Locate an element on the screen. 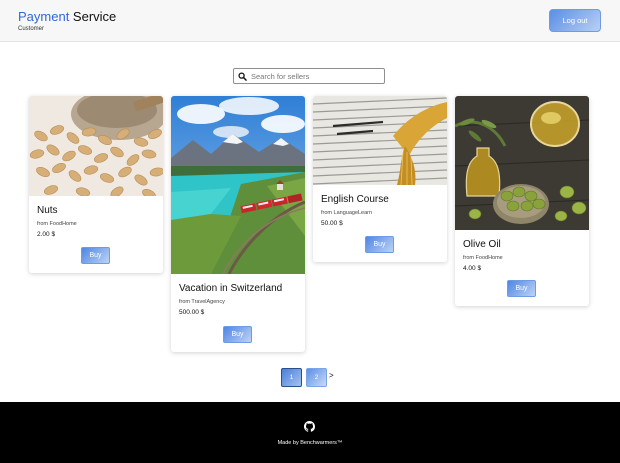 This screenshot has height=463, width=620. product-price: 500.00 $ is located at coordinates (192, 312).